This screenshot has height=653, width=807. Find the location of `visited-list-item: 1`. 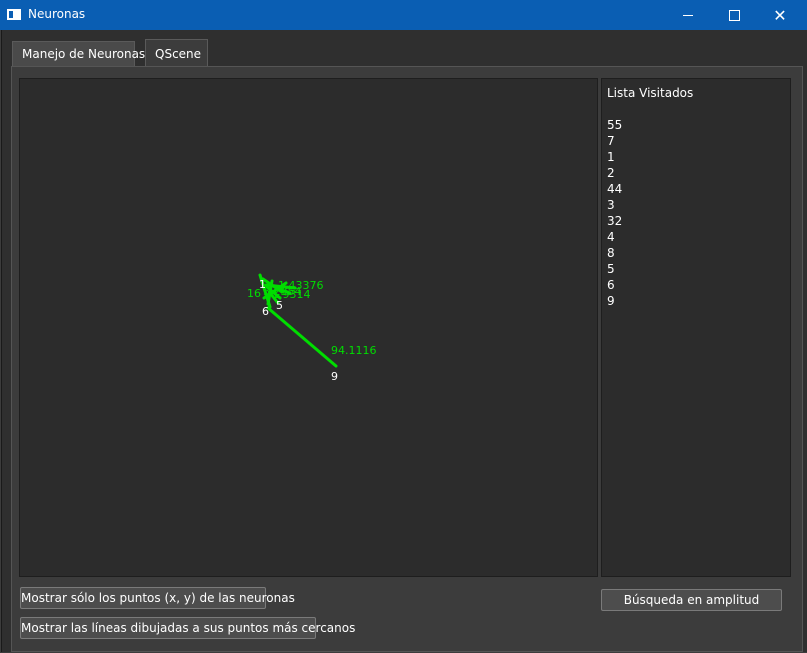

visited-list-item: 1 is located at coordinates (696, 157).